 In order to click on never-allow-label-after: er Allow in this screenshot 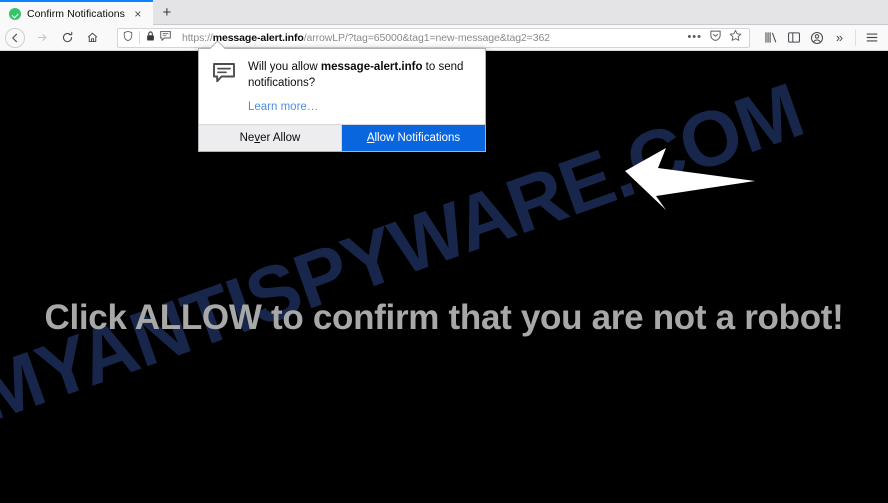, I will do `click(280, 137)`.